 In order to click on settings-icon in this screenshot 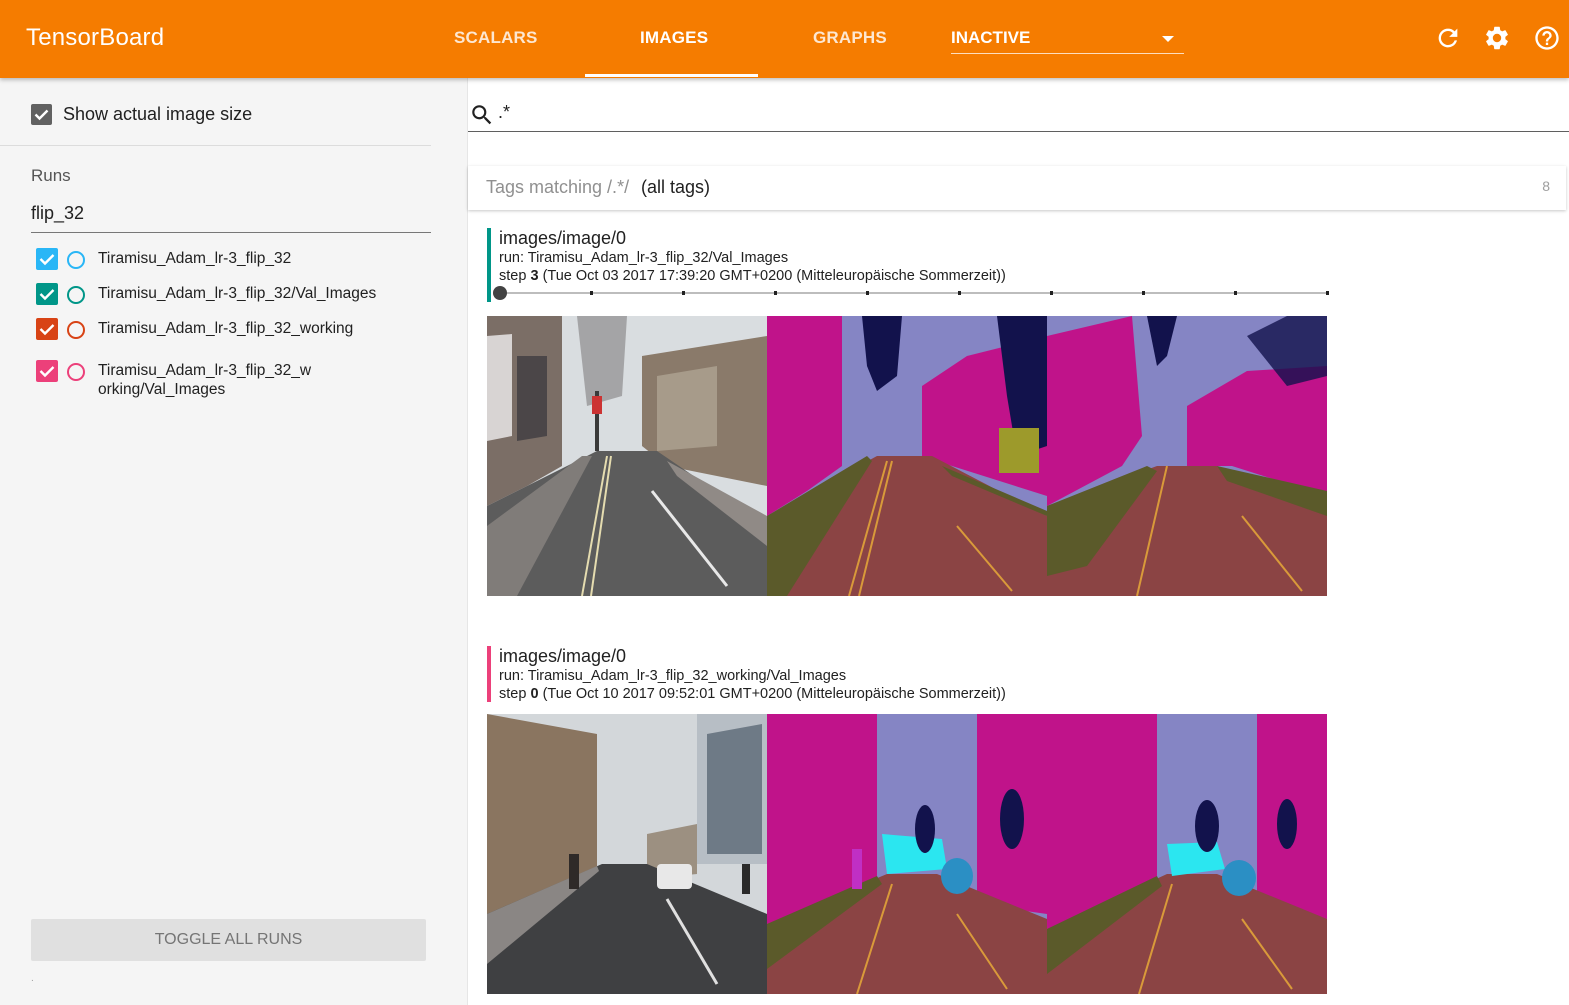, I will do `click(1497, 38)`.